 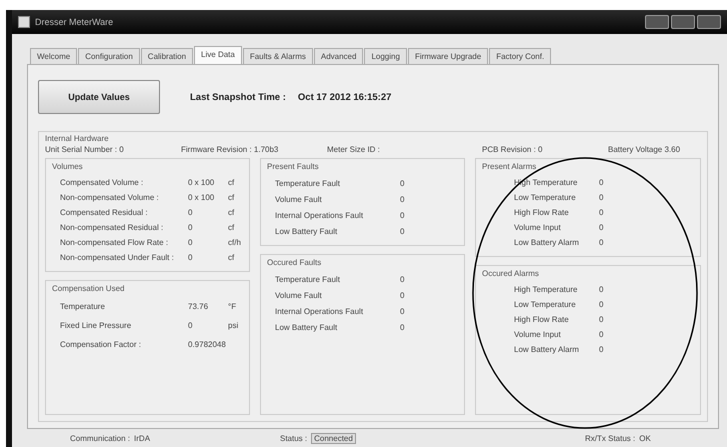 What do you see at coordinates (117, 257) in the screenshot?
I see `field-label: Non-compensated Under Fault :` at bounding box center [117, 257].